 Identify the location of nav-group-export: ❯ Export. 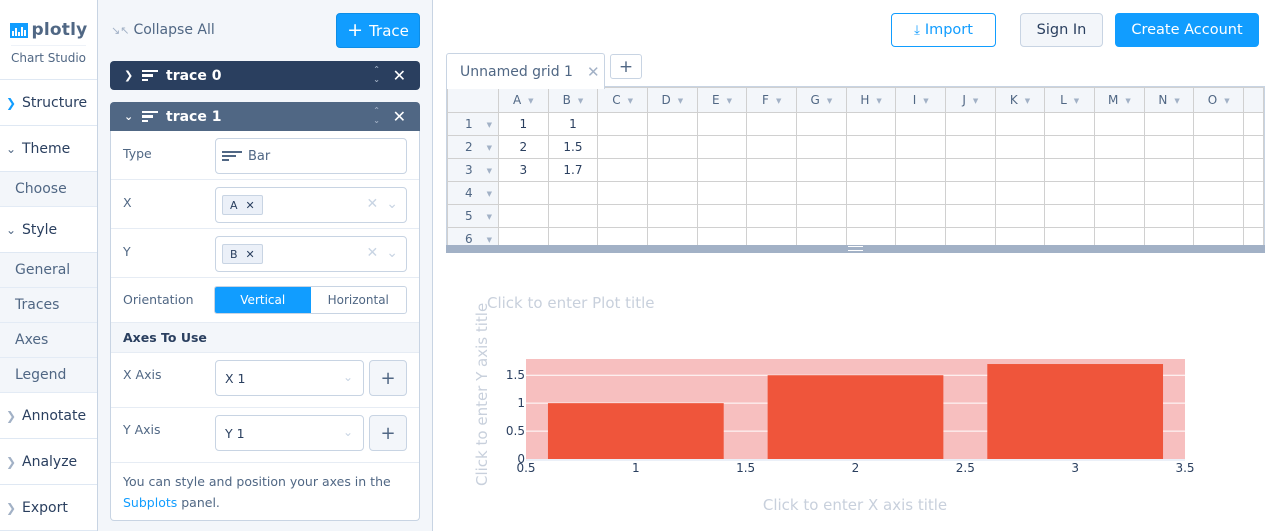
(48, 508).